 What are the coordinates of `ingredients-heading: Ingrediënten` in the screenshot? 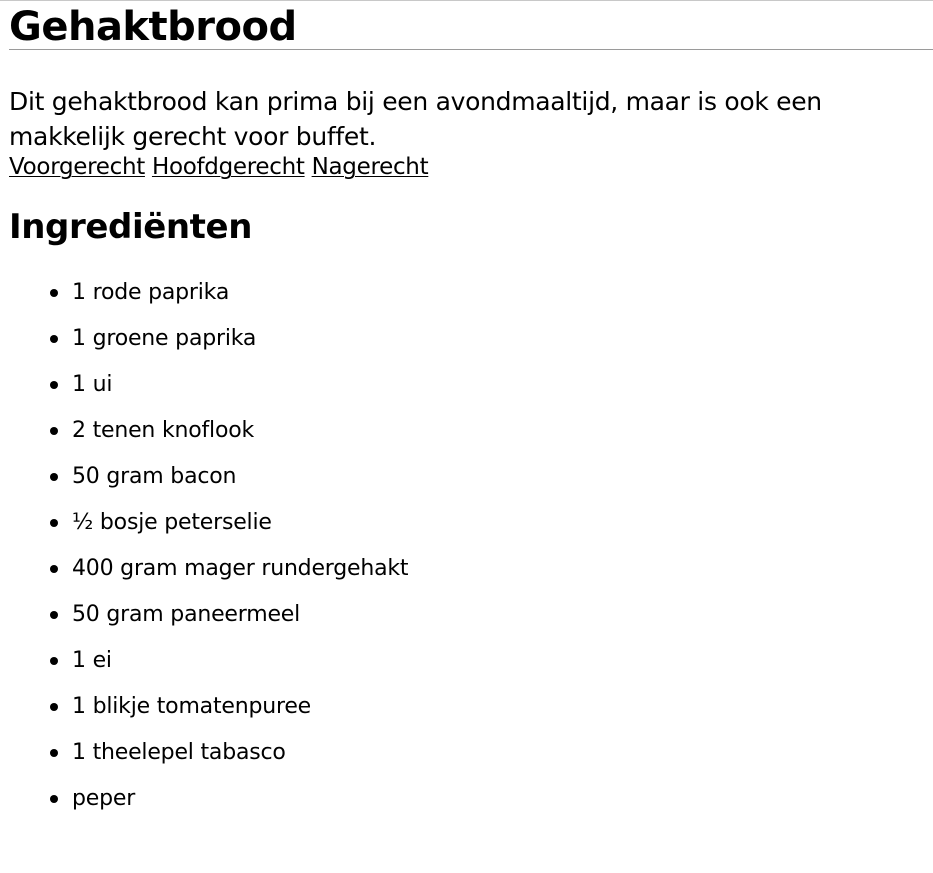 It's located at (130, 227).